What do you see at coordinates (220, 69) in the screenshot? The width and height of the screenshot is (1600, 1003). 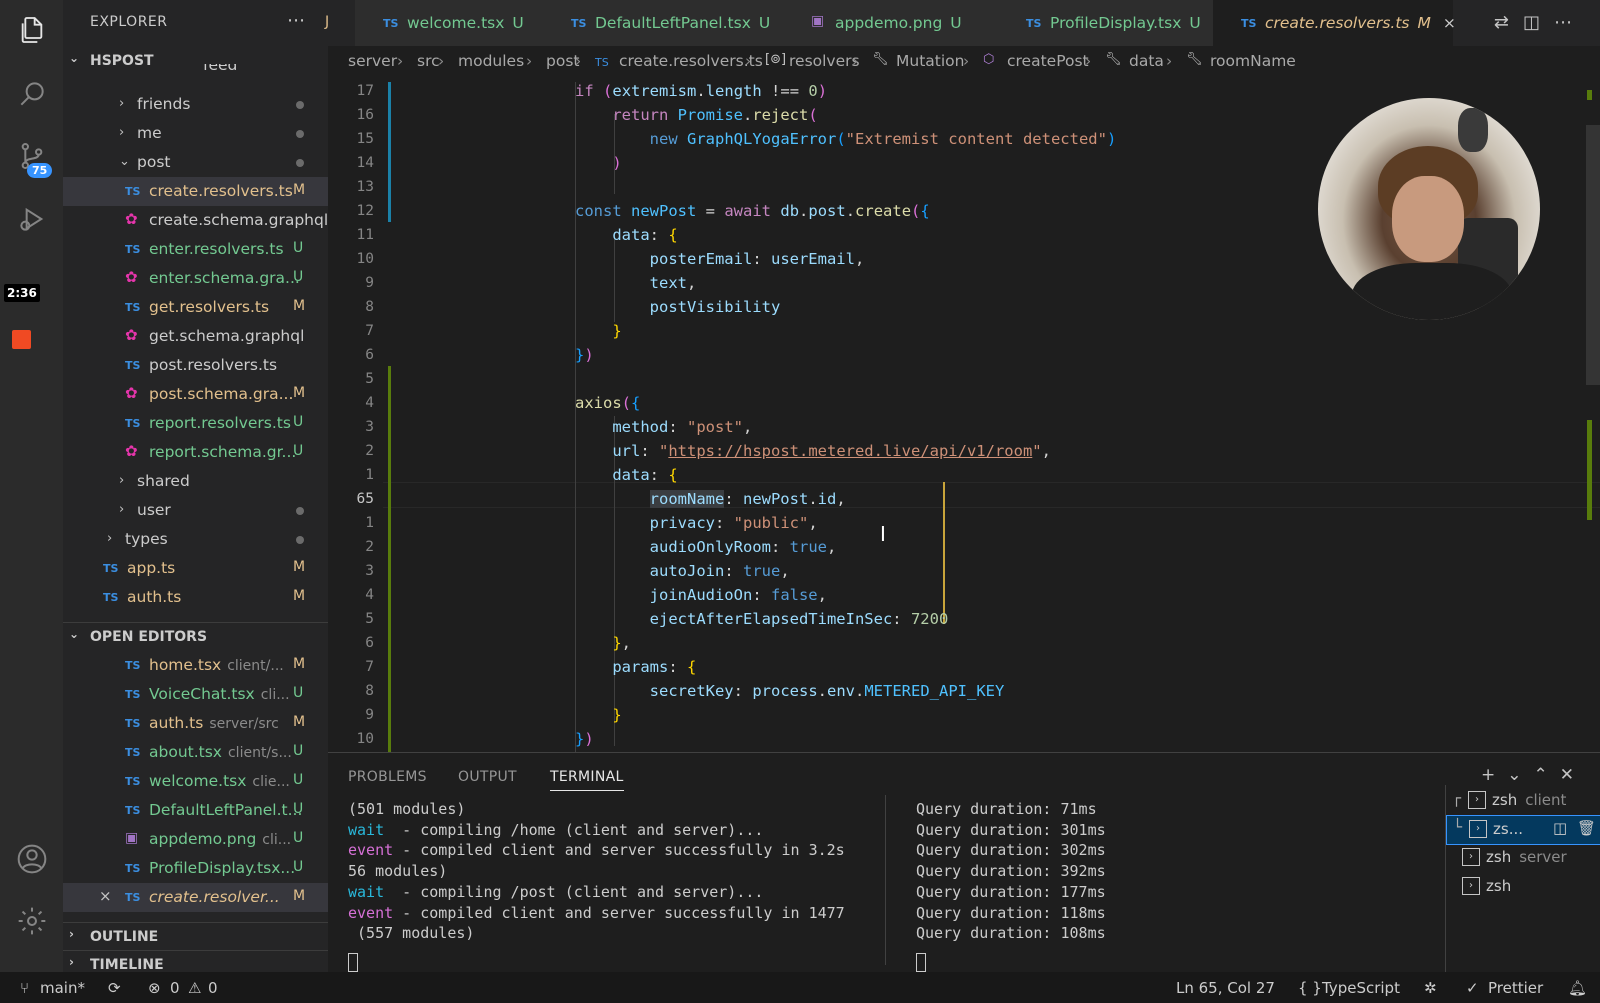 I see `tree-item-truncated: feed` at bounding box center [220, 69].